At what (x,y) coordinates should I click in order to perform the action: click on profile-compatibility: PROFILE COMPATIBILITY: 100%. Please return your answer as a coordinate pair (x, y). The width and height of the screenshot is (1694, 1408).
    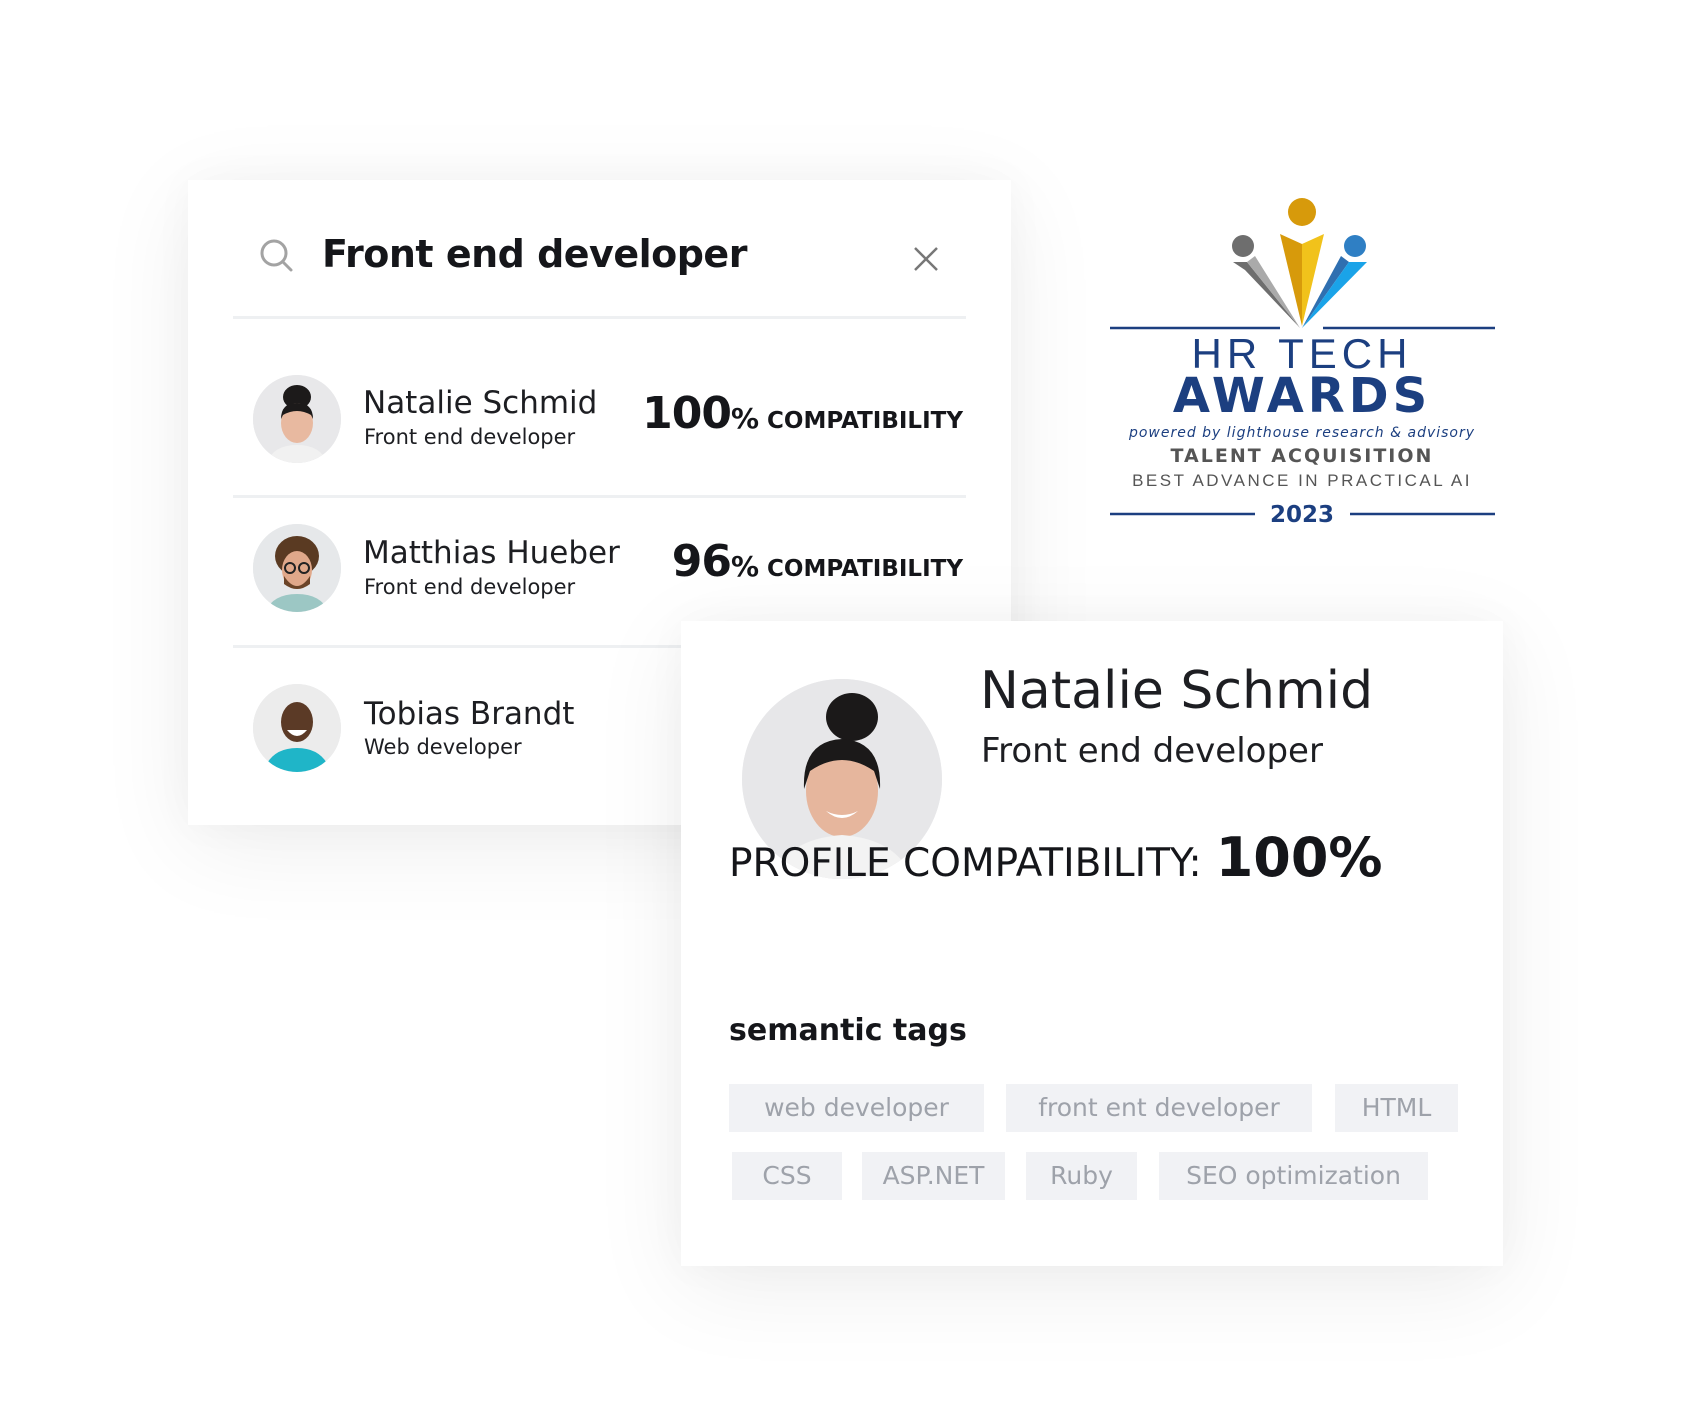
    Looking at the image, I should click on (1056, 857).